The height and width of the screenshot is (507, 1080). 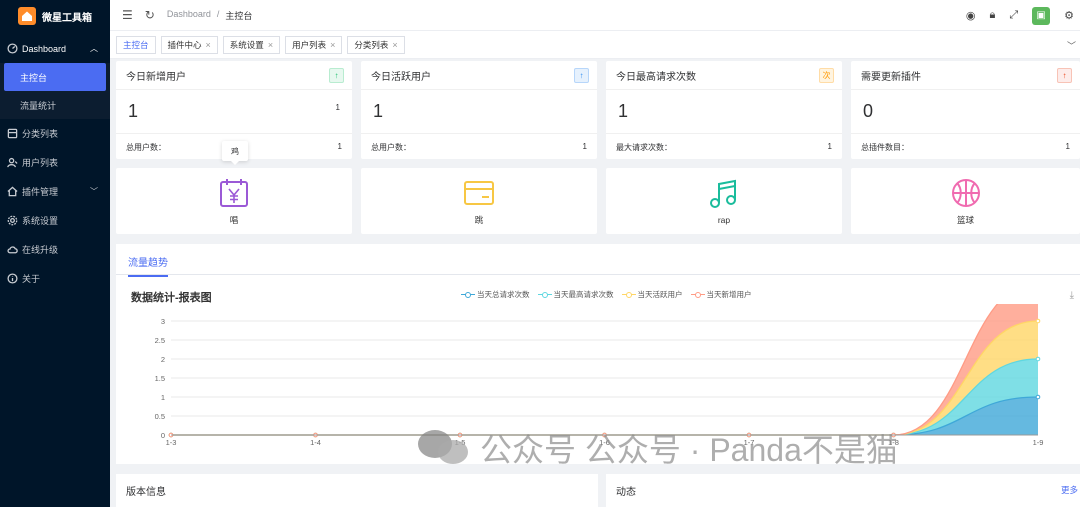 What do you see at coordinates (337, 107) in the screenshot?
I see `stat-small-value: 1` at bounding box center [337, 107].